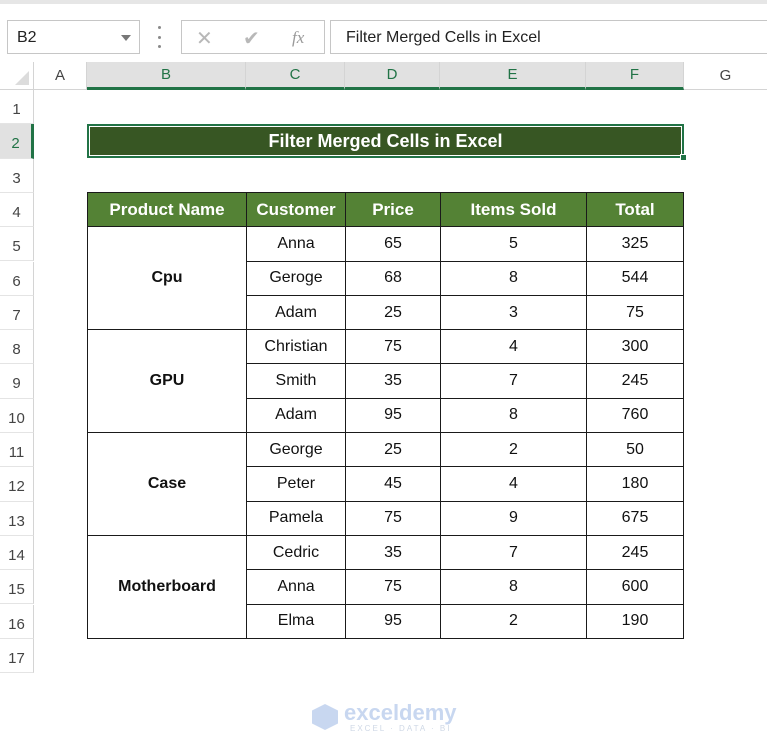 The height and width of the screenshot is (736, 767). I want to click on header-items-sold: Items Sold, so click(513, 209).